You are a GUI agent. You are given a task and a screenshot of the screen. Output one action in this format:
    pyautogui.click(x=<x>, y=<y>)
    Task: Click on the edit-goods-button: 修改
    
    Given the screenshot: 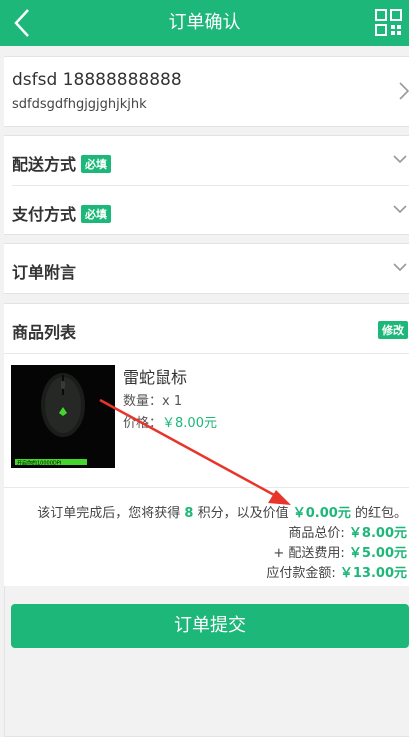 What is the action you would take?
    pyautogui.click(x=393, y=330)
    